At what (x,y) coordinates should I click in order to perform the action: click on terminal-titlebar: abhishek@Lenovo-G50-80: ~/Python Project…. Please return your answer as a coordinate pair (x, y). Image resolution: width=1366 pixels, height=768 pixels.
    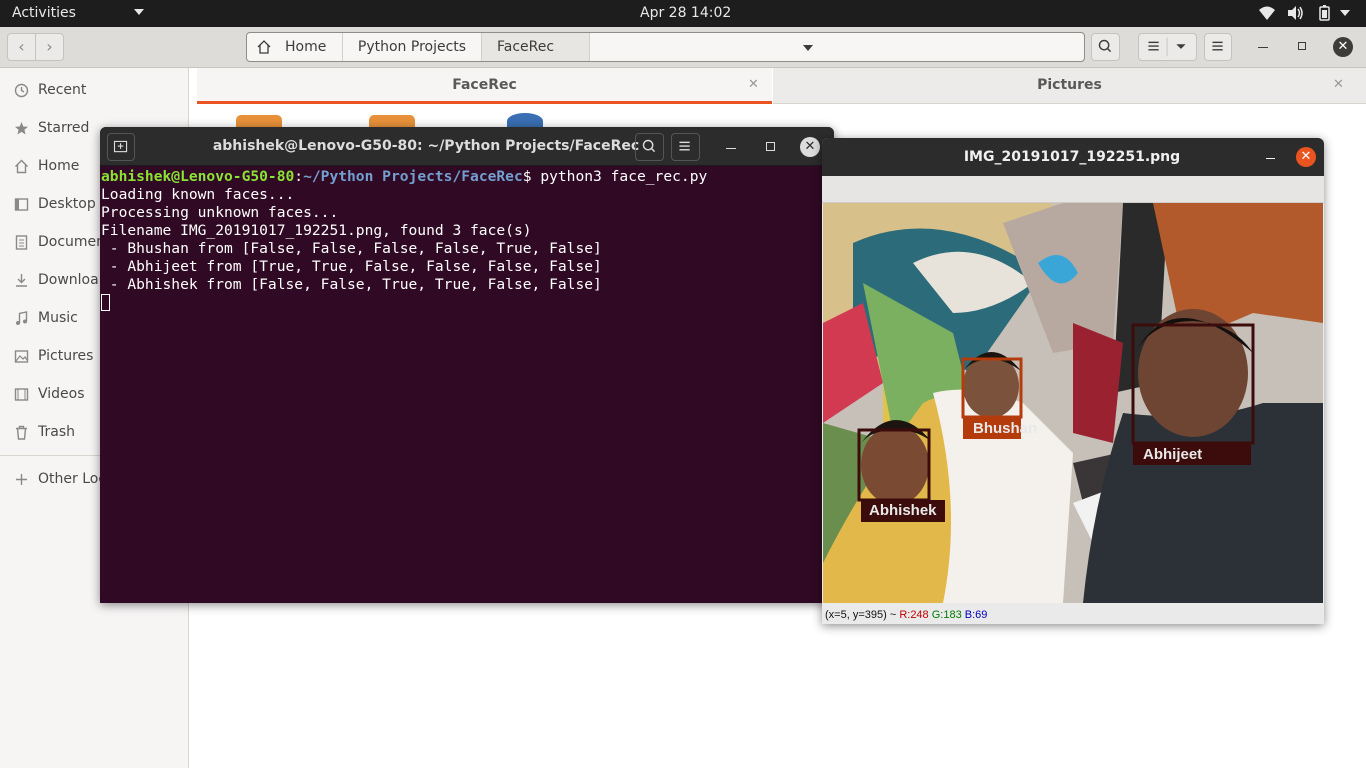
    Looking at the image, I should click on (467, 146).